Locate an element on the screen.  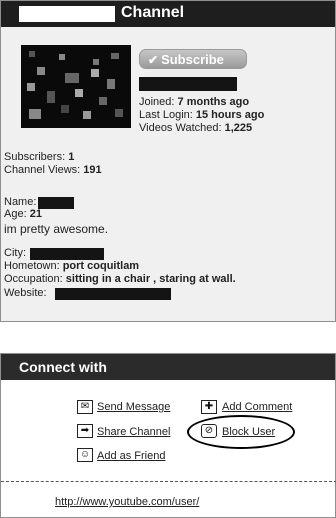
website-row: Website: is located at coordinates (25, 293).